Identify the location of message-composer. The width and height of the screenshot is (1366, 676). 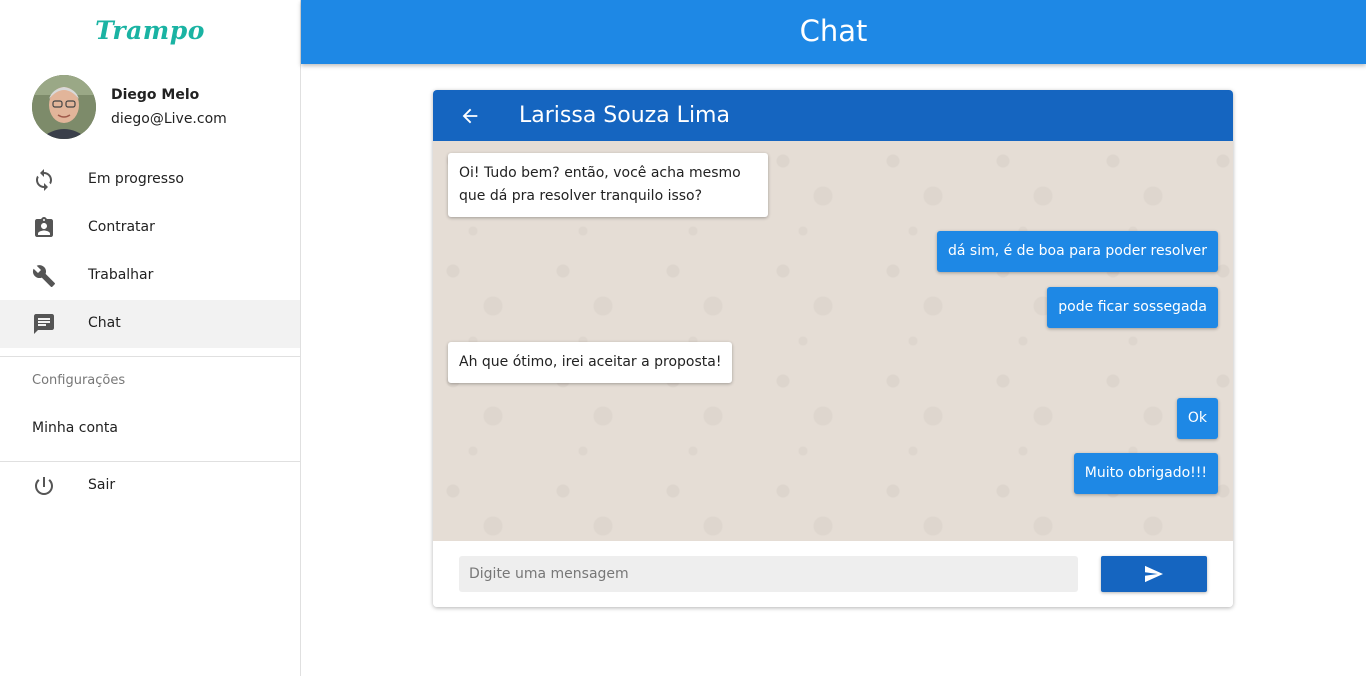
(833, 574).